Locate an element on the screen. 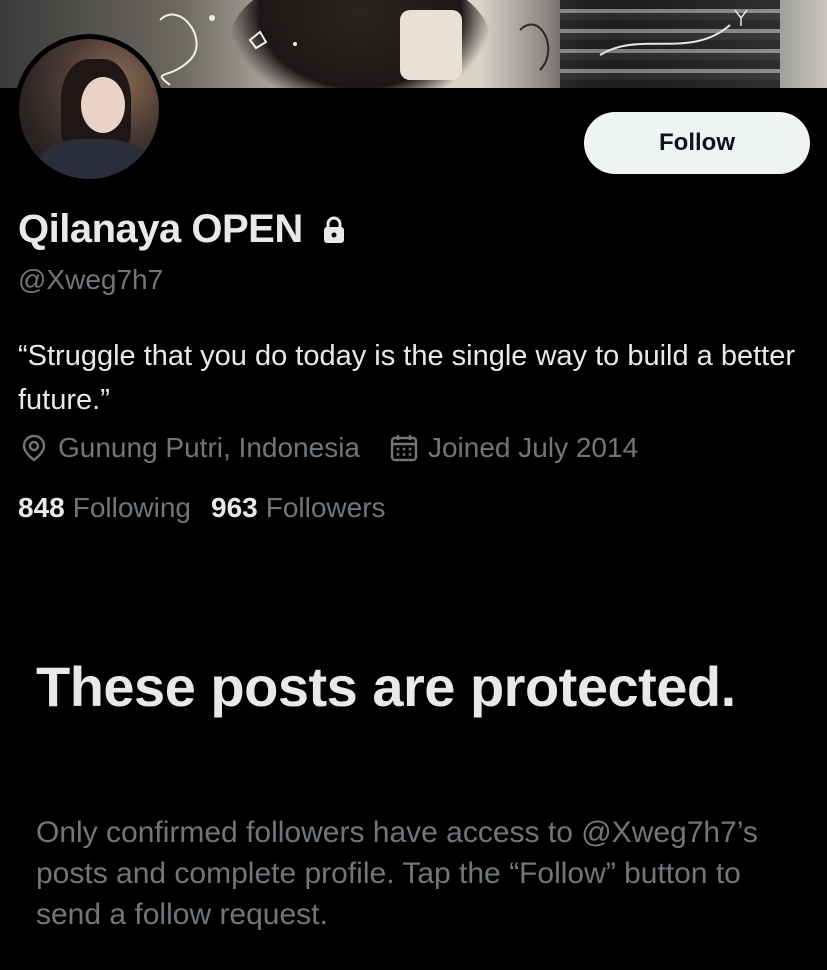  joined-item: Joined July 2014 is located at coordinates (513, 448).